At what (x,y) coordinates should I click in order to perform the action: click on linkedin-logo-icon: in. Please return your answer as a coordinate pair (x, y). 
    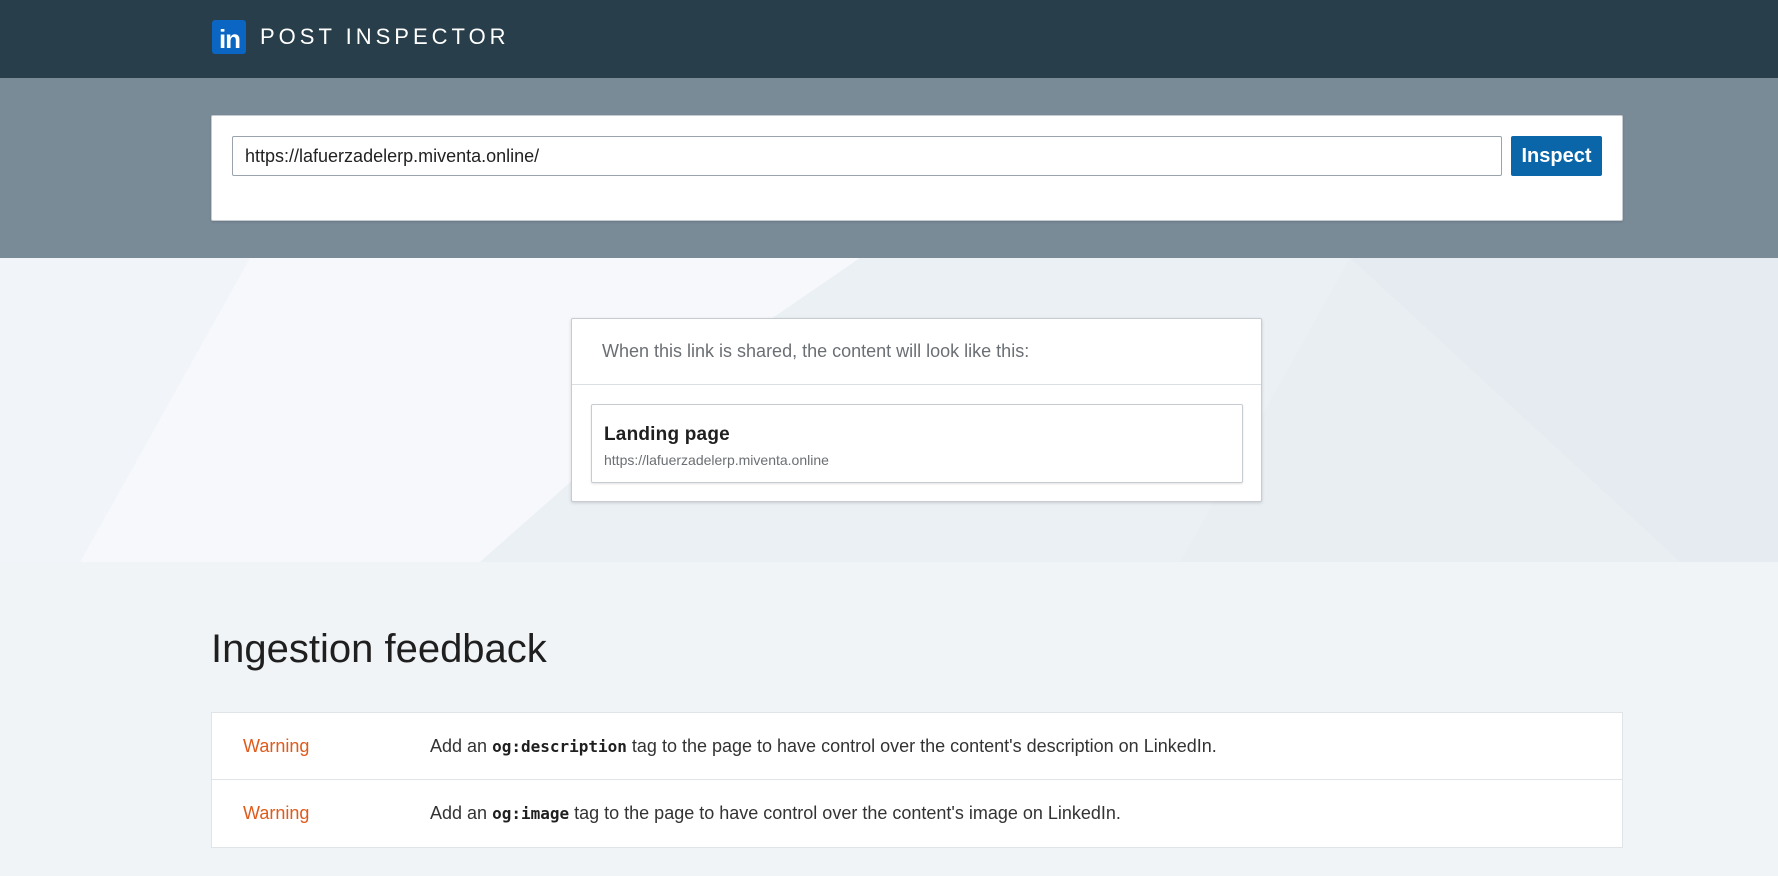
    Looking at the image, I should click on (229, 37).